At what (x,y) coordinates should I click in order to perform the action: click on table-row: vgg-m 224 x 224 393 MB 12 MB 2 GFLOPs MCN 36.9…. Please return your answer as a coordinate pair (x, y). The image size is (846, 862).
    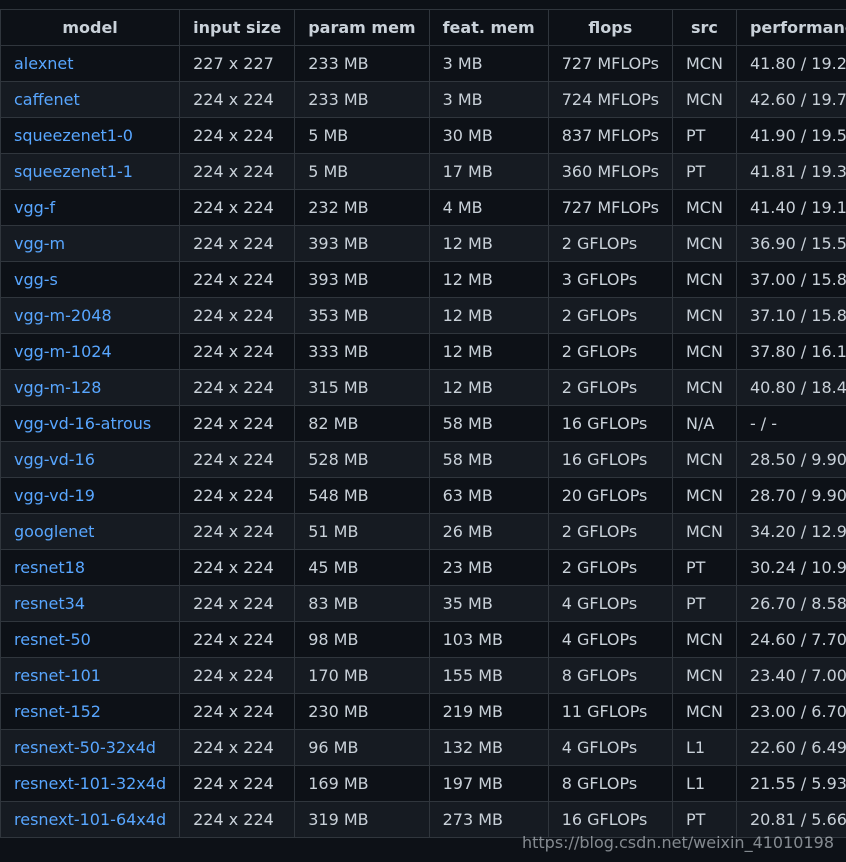
    Looking at the image, I should click on (423, 243).